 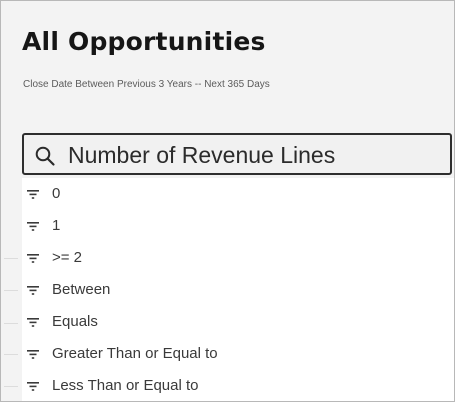 What do you see at coordinates (238, 322) in the screenshot?
I see `filter-option: Equals` at bounding box center [238, 322].